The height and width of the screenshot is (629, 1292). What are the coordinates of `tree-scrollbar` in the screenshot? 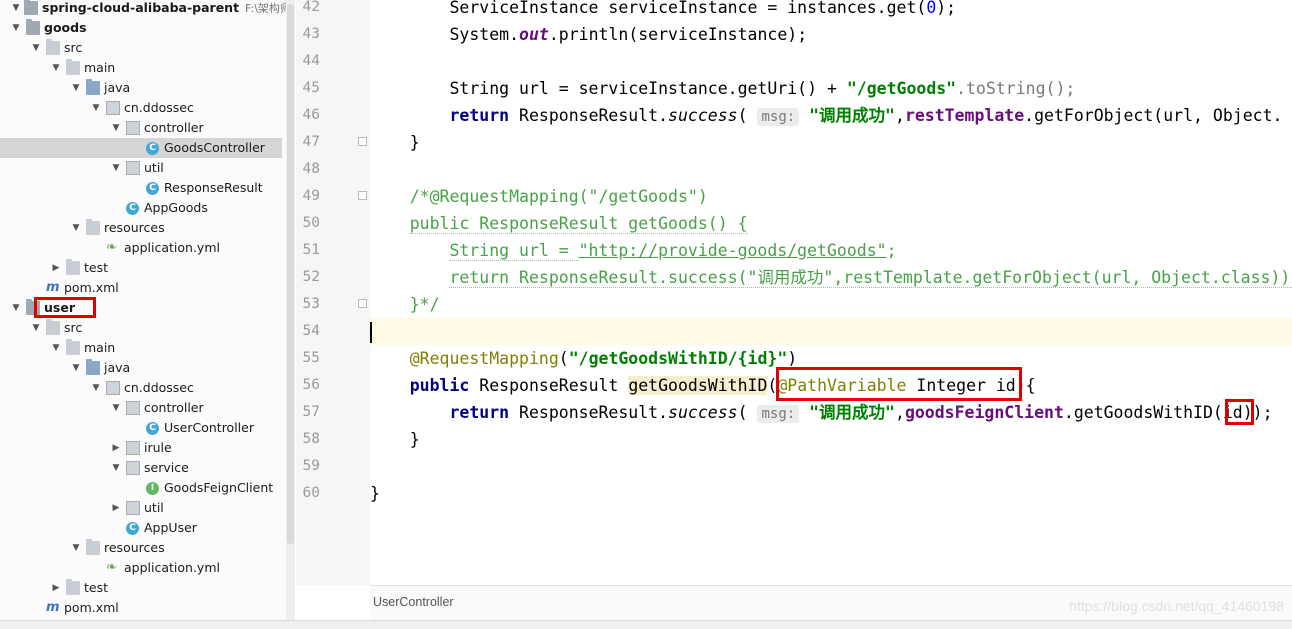 It's located at (290, 314).